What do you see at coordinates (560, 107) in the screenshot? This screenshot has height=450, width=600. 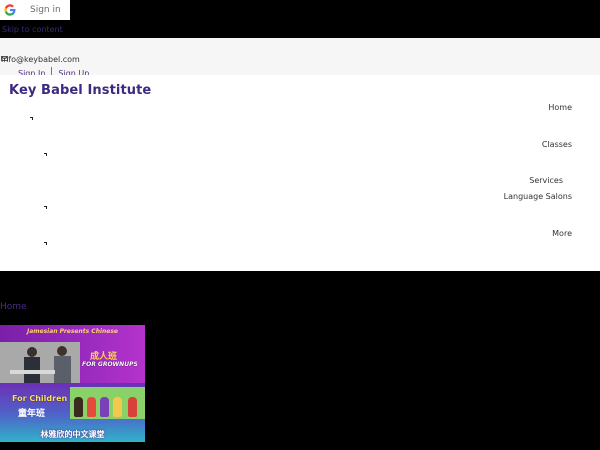 I see `nav-item-home: Home` at bounding box center [560, 107].